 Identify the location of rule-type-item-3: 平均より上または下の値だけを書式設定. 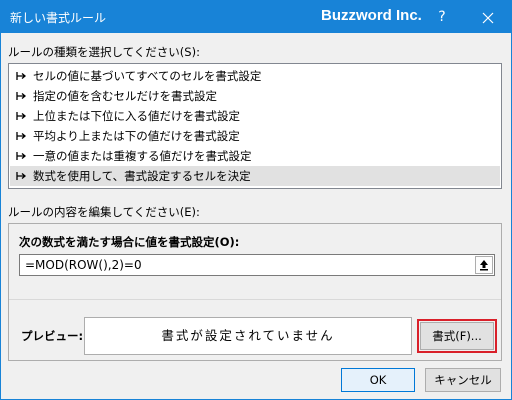
(255, 136).